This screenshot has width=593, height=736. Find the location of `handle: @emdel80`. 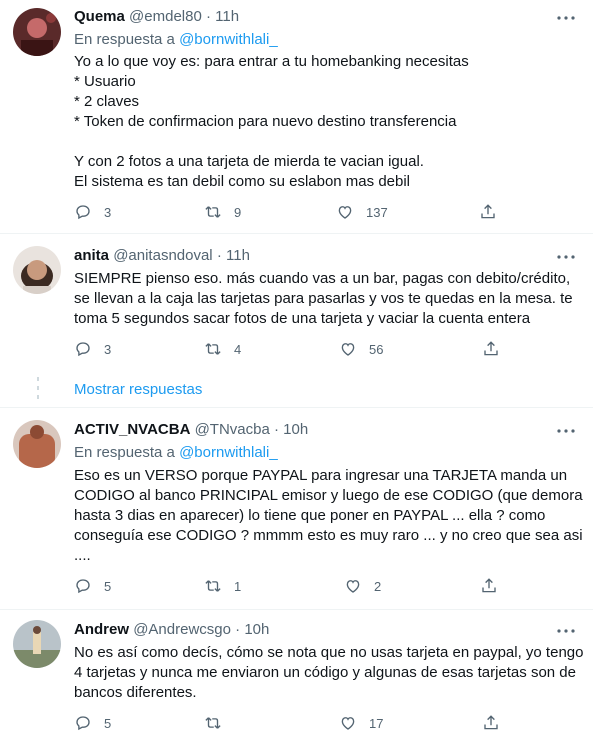

handle: @emdel80 is located at coordinates (165, 16).